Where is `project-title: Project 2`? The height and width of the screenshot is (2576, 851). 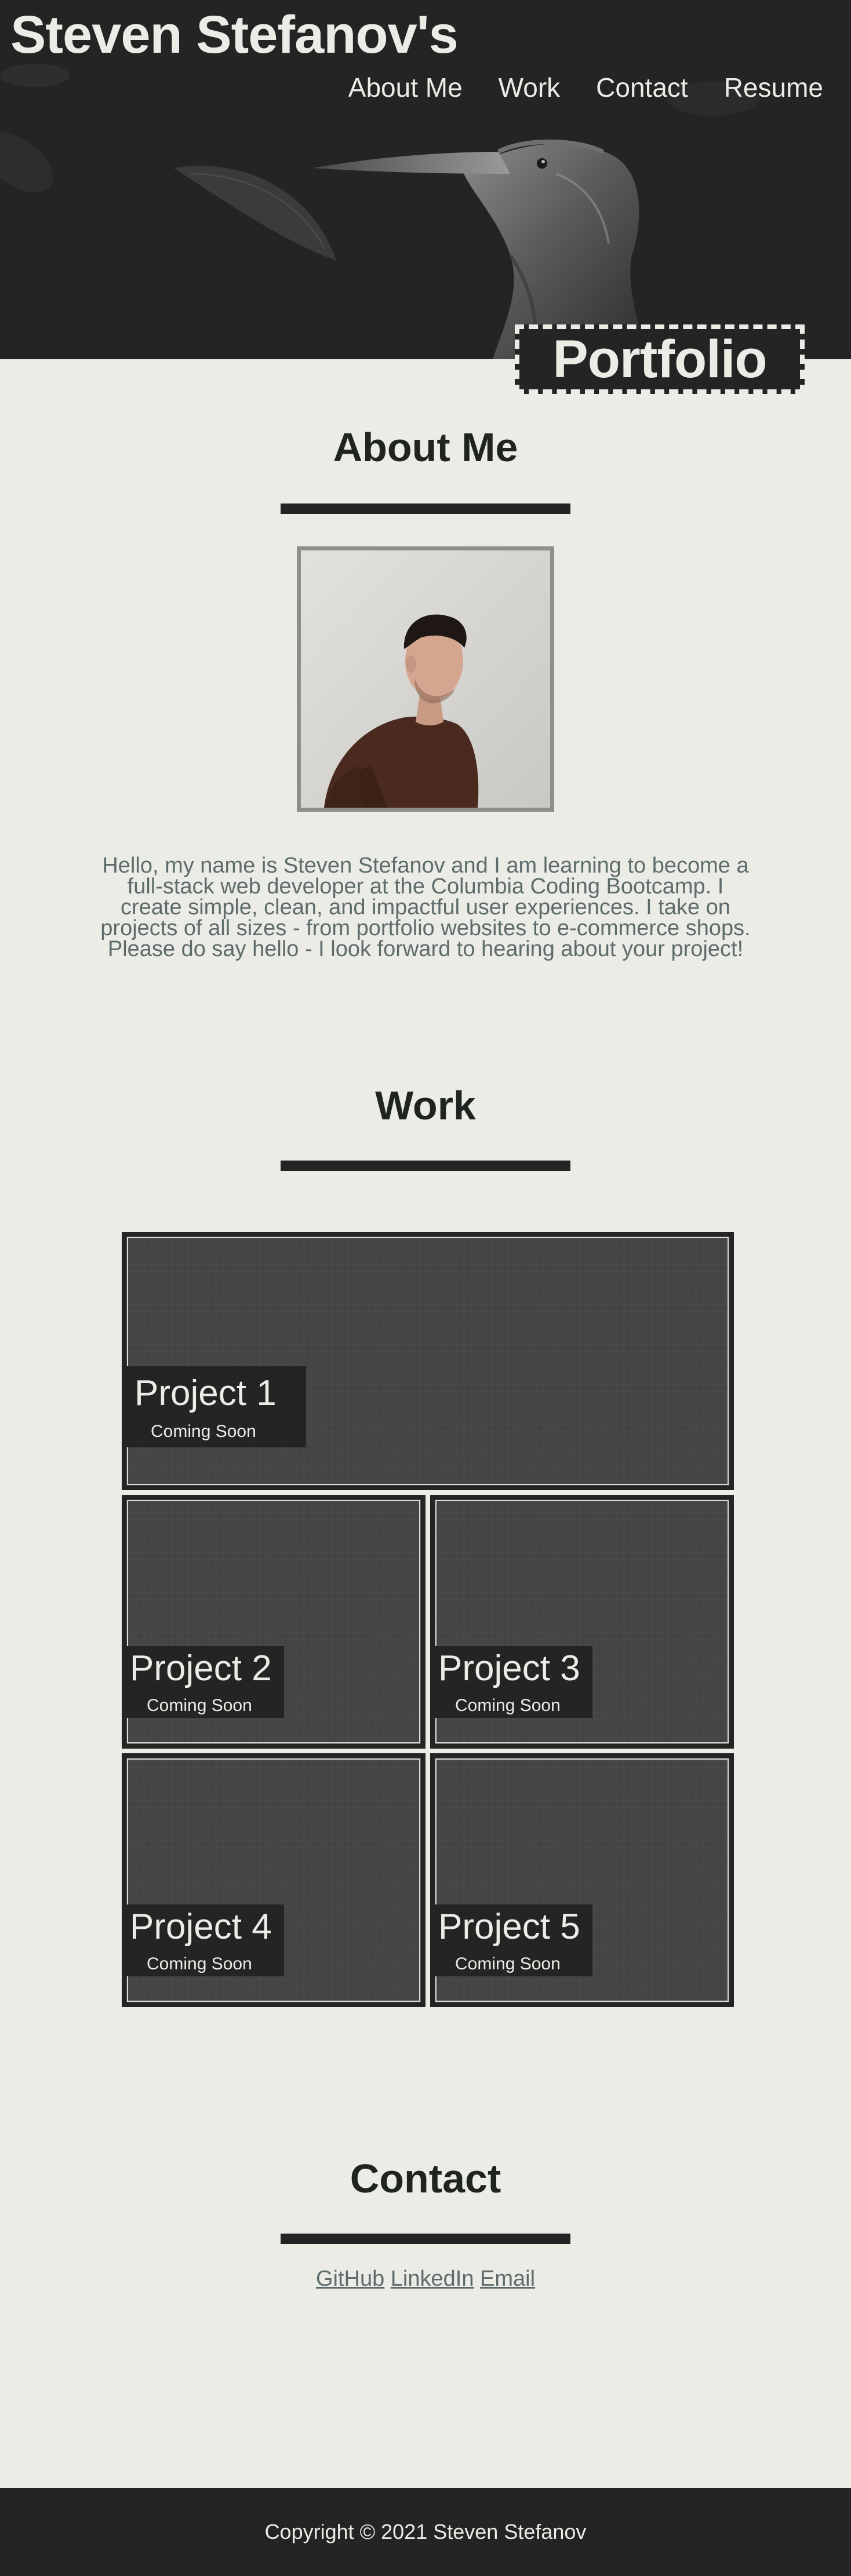
project-title: Project 2 is located at coordinates (201, 1668).